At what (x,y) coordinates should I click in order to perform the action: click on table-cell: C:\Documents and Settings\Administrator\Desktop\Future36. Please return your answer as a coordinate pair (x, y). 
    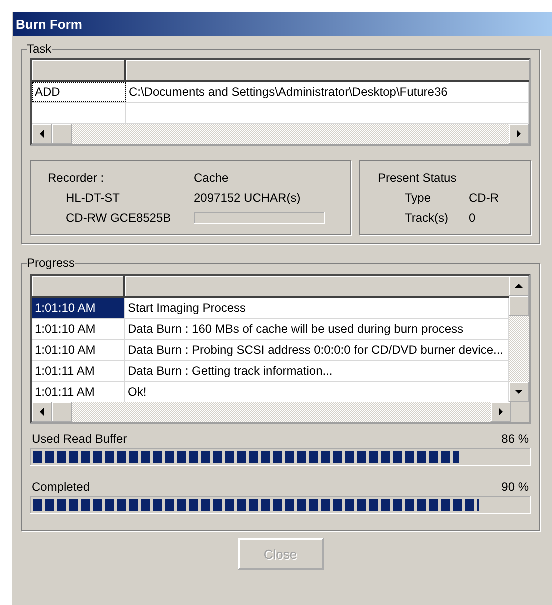
    Looking at the image, I should click on (327, 92).